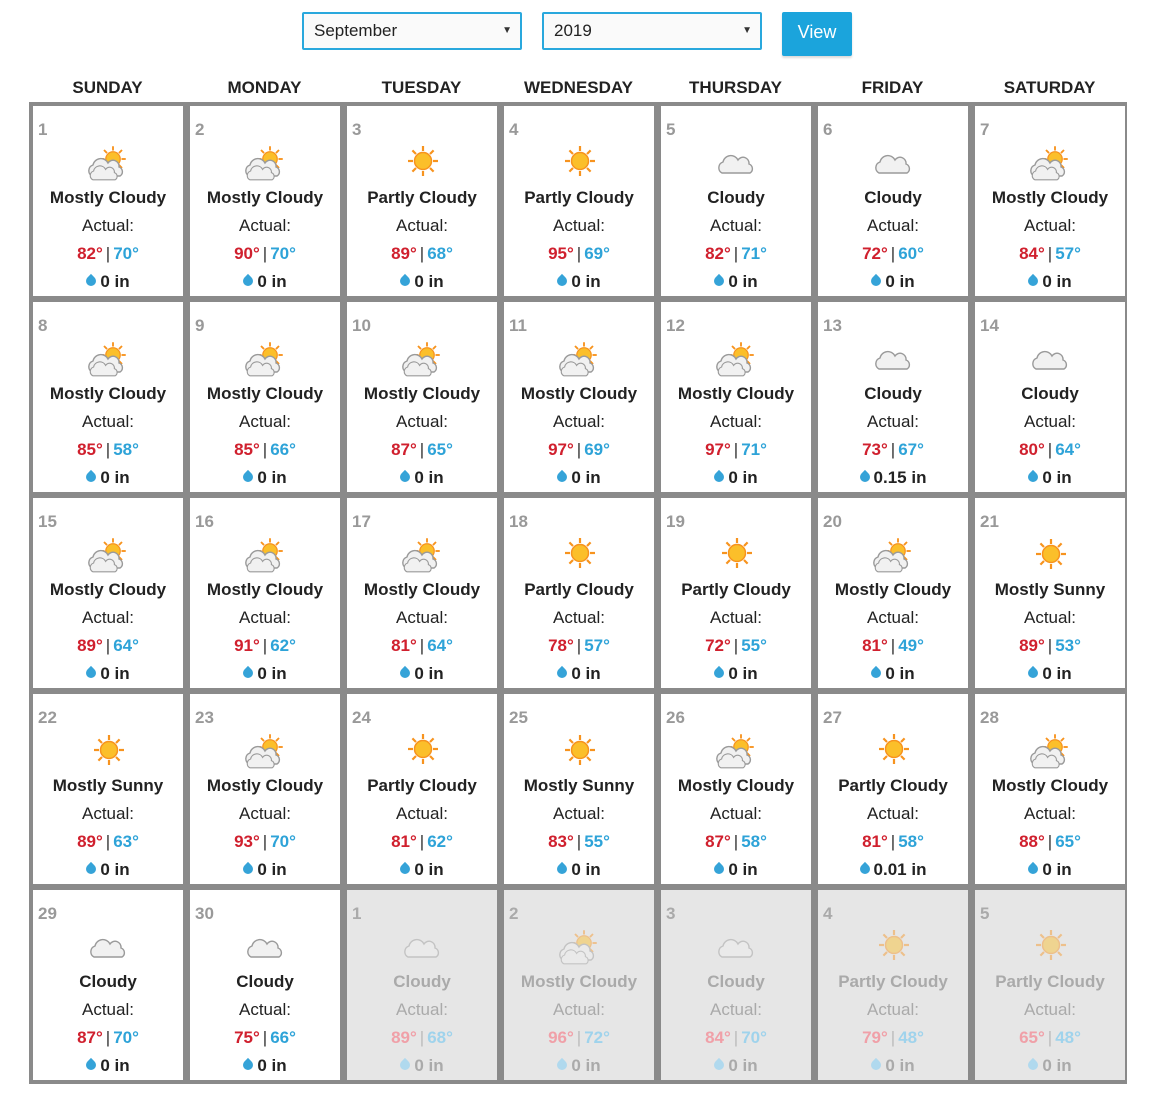 This screenshot has width=1150, height=1102. What do you see at coordinates (736, 397) in the screenshot?
I see `day-cell: 12 Mostly Cloudy Actual: 97° | 71° 0 in` at bounding box center [736, 397].